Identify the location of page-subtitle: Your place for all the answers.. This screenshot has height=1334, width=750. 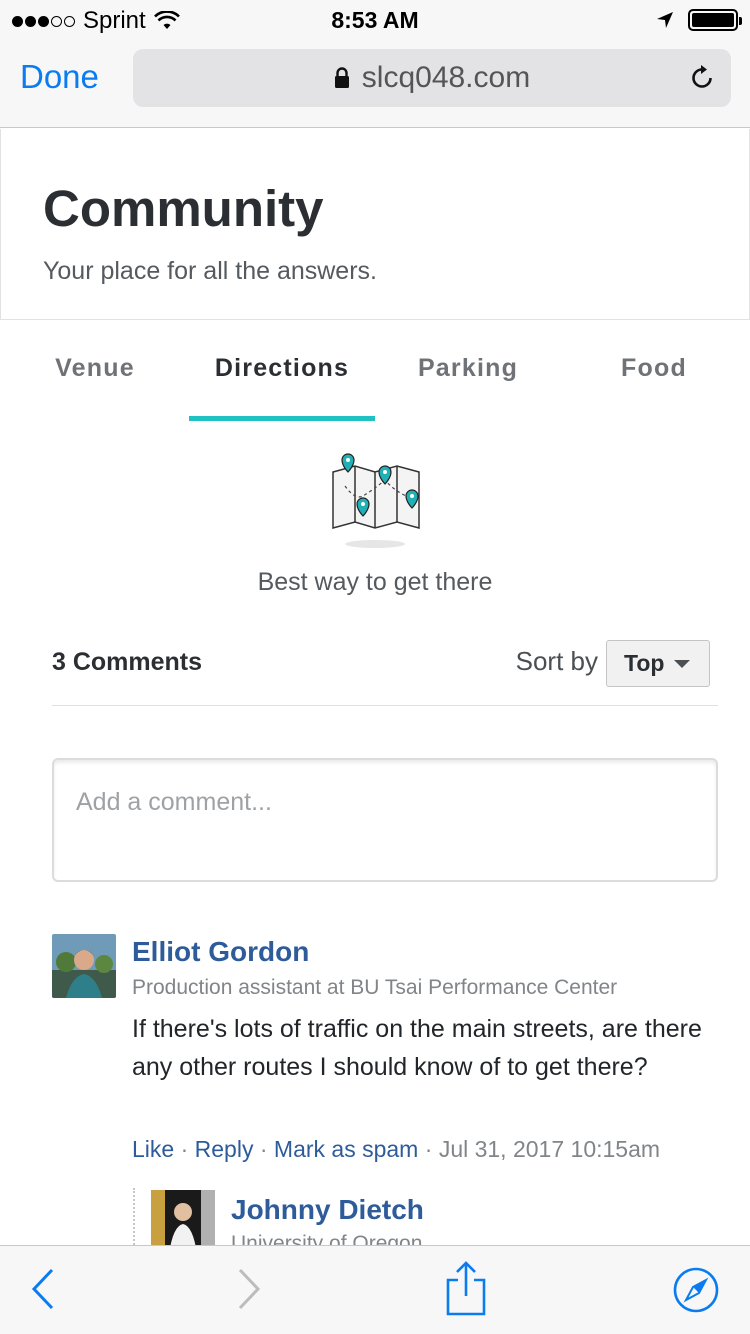
(210, 271).